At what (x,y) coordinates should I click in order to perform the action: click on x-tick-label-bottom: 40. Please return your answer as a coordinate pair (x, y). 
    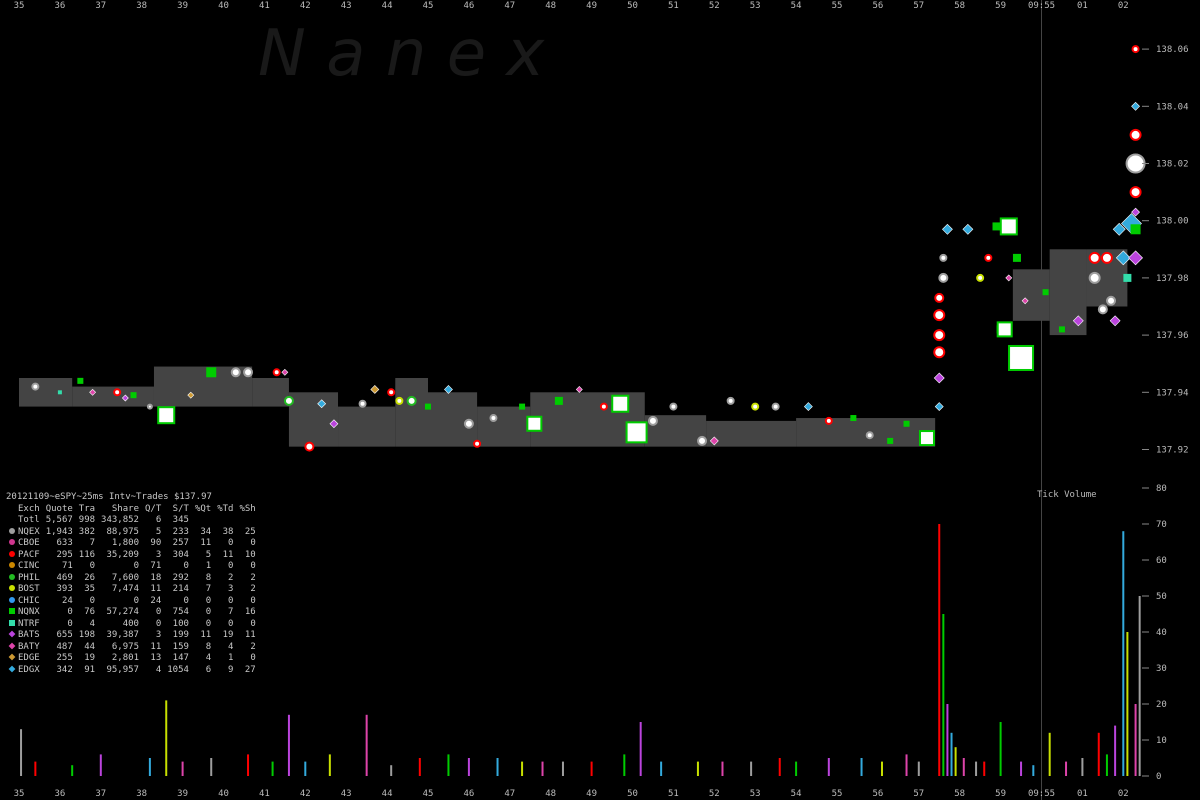
    Looking at the image, I should click on (223, 794).